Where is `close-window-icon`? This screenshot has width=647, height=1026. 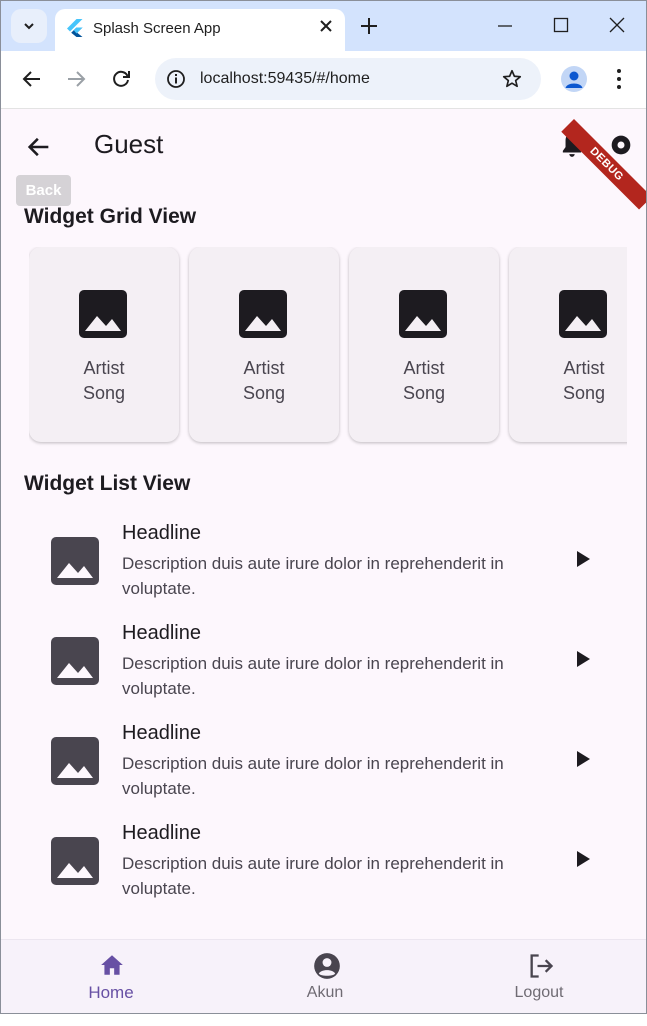 close-window-icon is located at coordinates (617, 25).